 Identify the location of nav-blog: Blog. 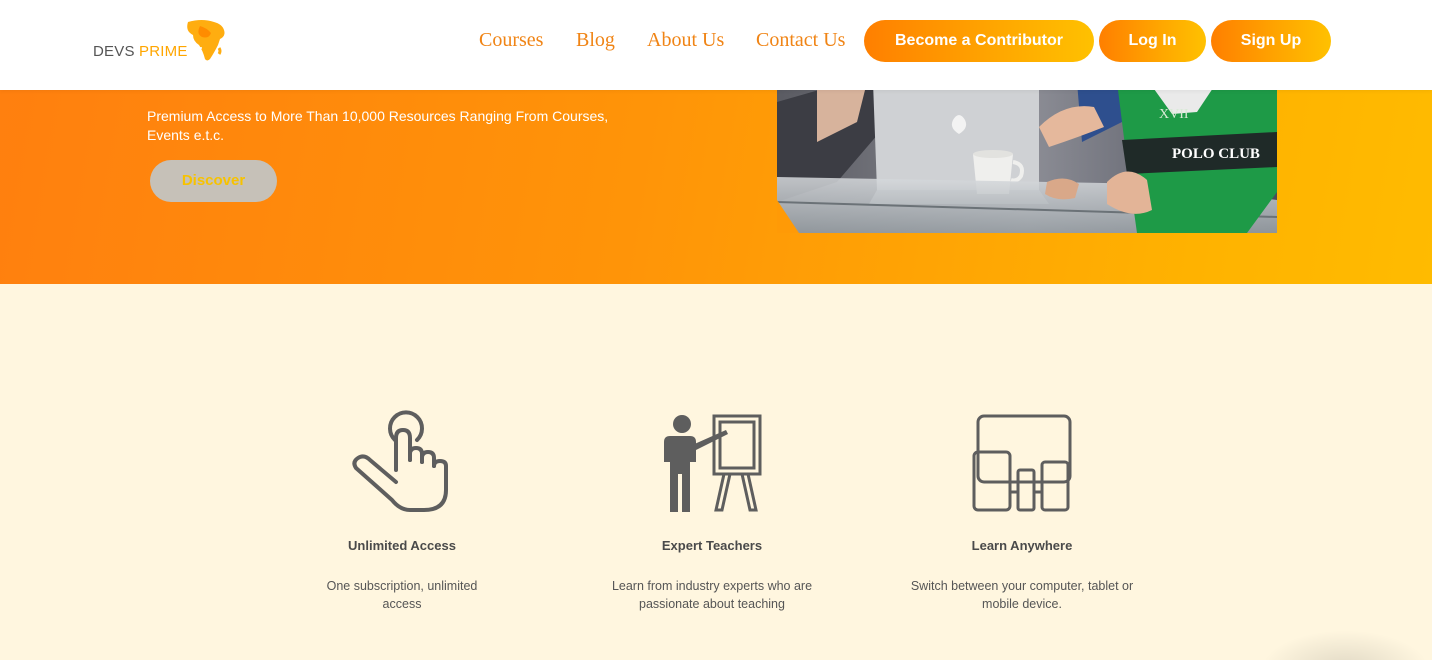
(595, 40).